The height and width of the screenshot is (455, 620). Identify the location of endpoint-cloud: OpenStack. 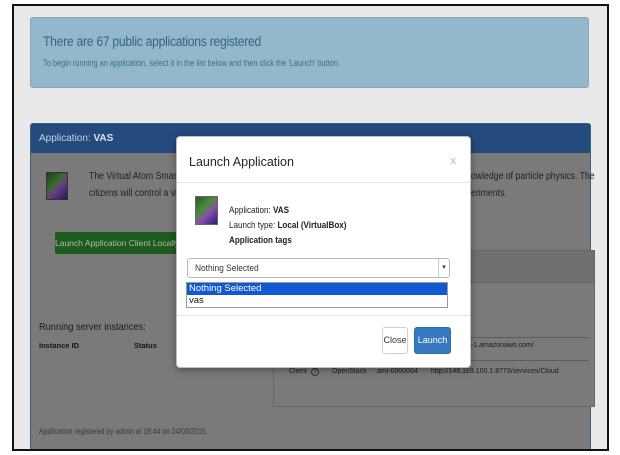
(349, 371).